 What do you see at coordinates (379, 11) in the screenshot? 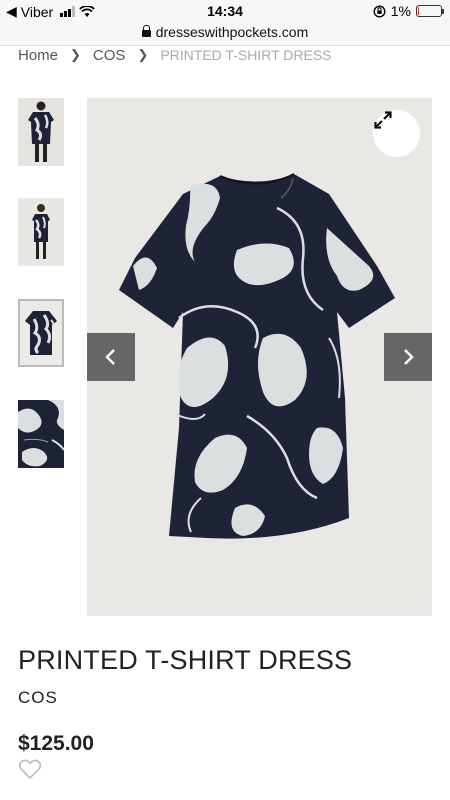
I see `rotation-lock-icon` at bounding box center [379, 11].